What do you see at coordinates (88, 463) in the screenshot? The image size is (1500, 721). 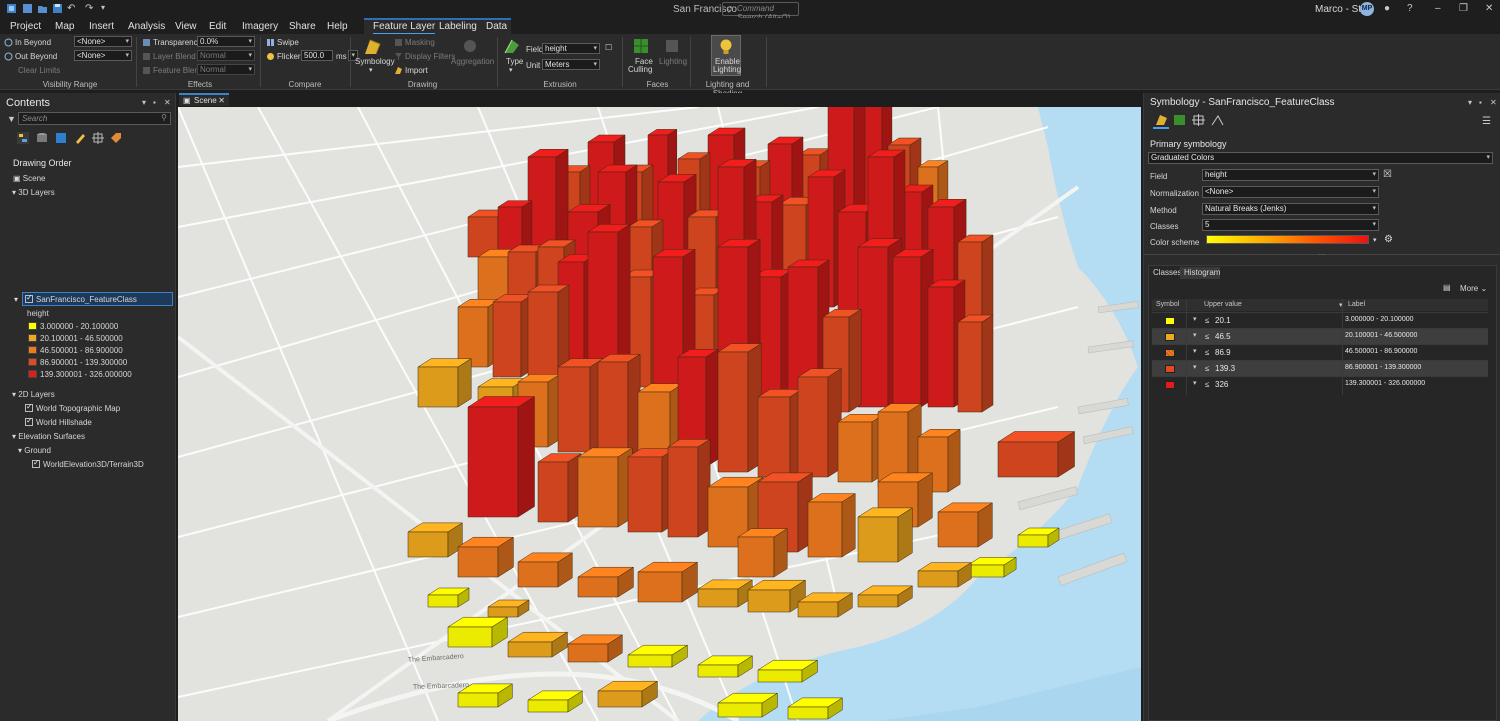 I see `layer-world-elevation: WorldElevation3D/Terrain3D` at bounding box center [88, 463].